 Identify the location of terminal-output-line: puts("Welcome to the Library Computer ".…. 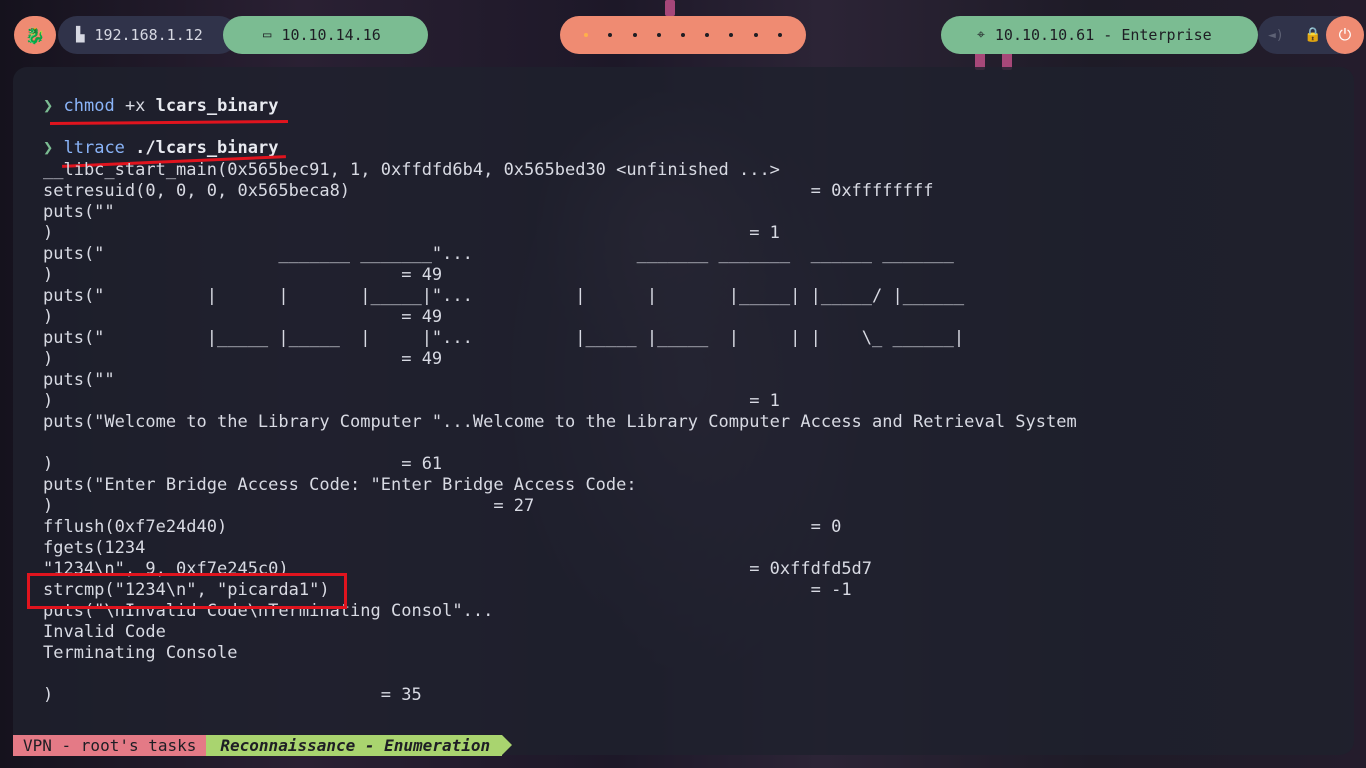
(560, 422).